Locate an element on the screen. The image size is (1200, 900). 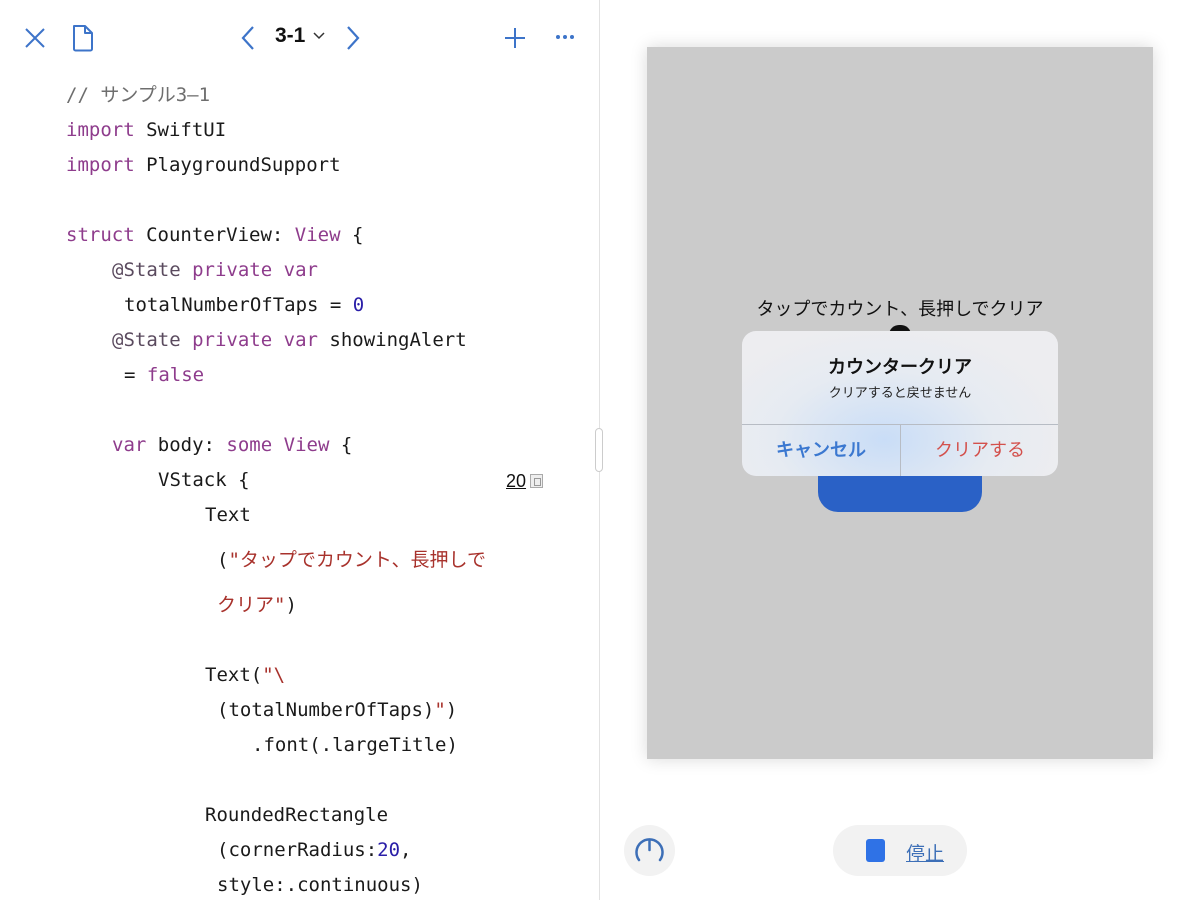
code-token: "タップでカウント、長押しで is located at coordinates (357, 560).